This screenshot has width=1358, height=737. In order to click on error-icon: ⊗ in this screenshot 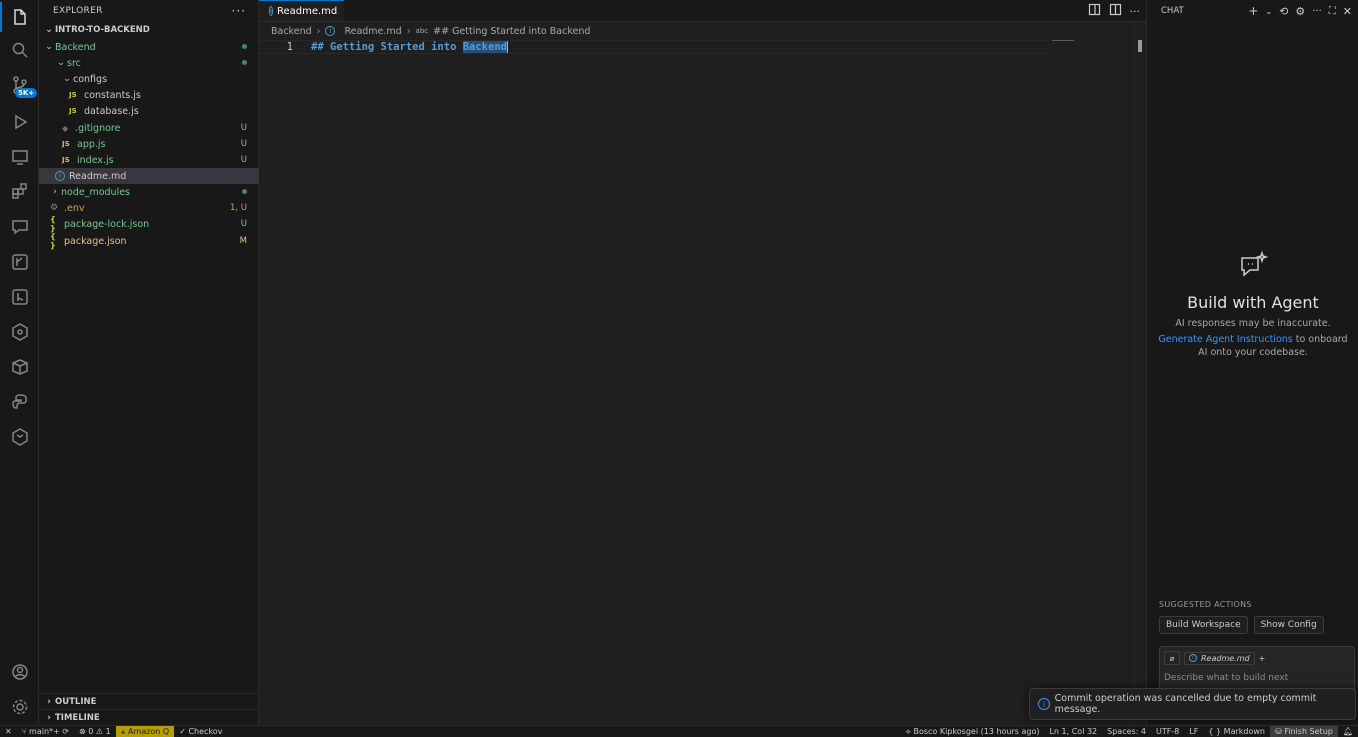, I will do `click(84, 731)`.